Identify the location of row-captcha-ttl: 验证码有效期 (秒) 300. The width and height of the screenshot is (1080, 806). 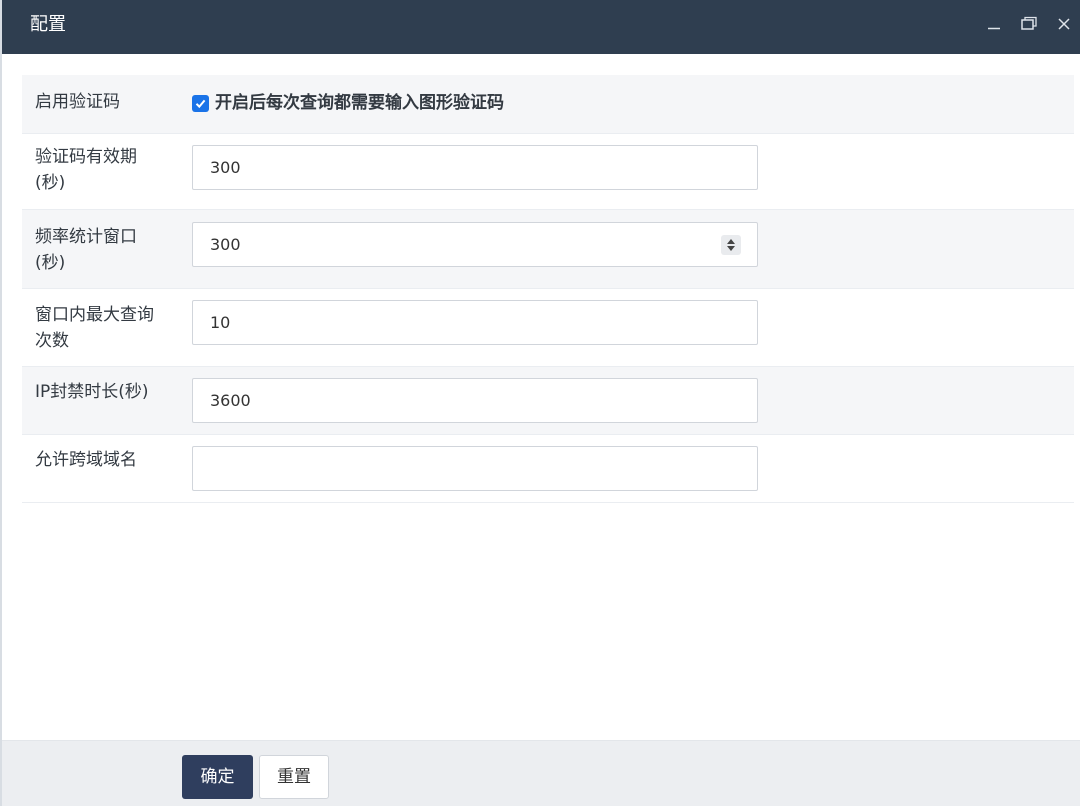
(548, 172).